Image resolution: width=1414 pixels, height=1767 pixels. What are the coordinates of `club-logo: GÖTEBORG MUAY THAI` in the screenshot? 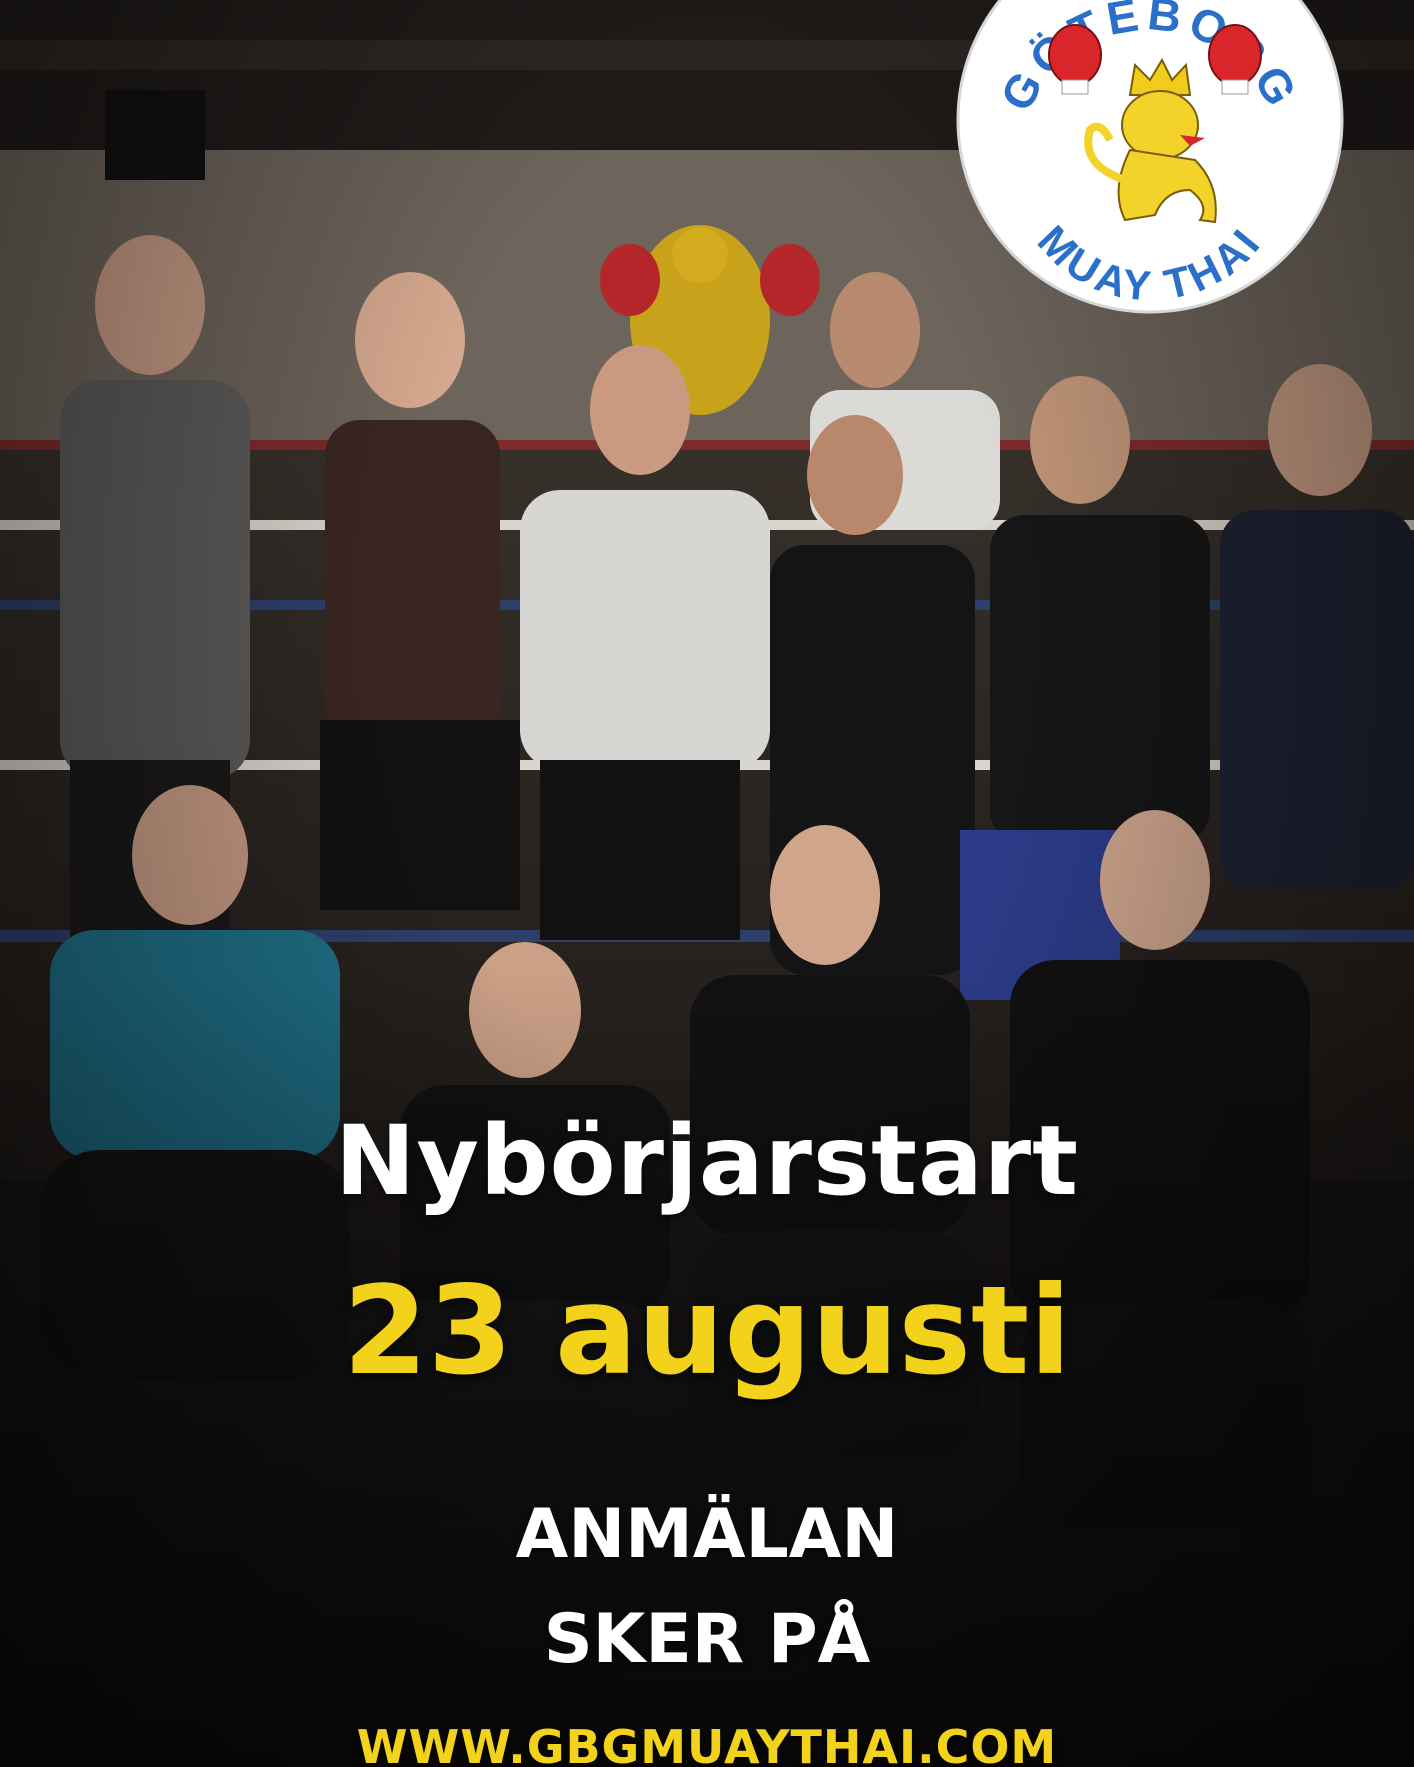 It's located at (1150, 157).